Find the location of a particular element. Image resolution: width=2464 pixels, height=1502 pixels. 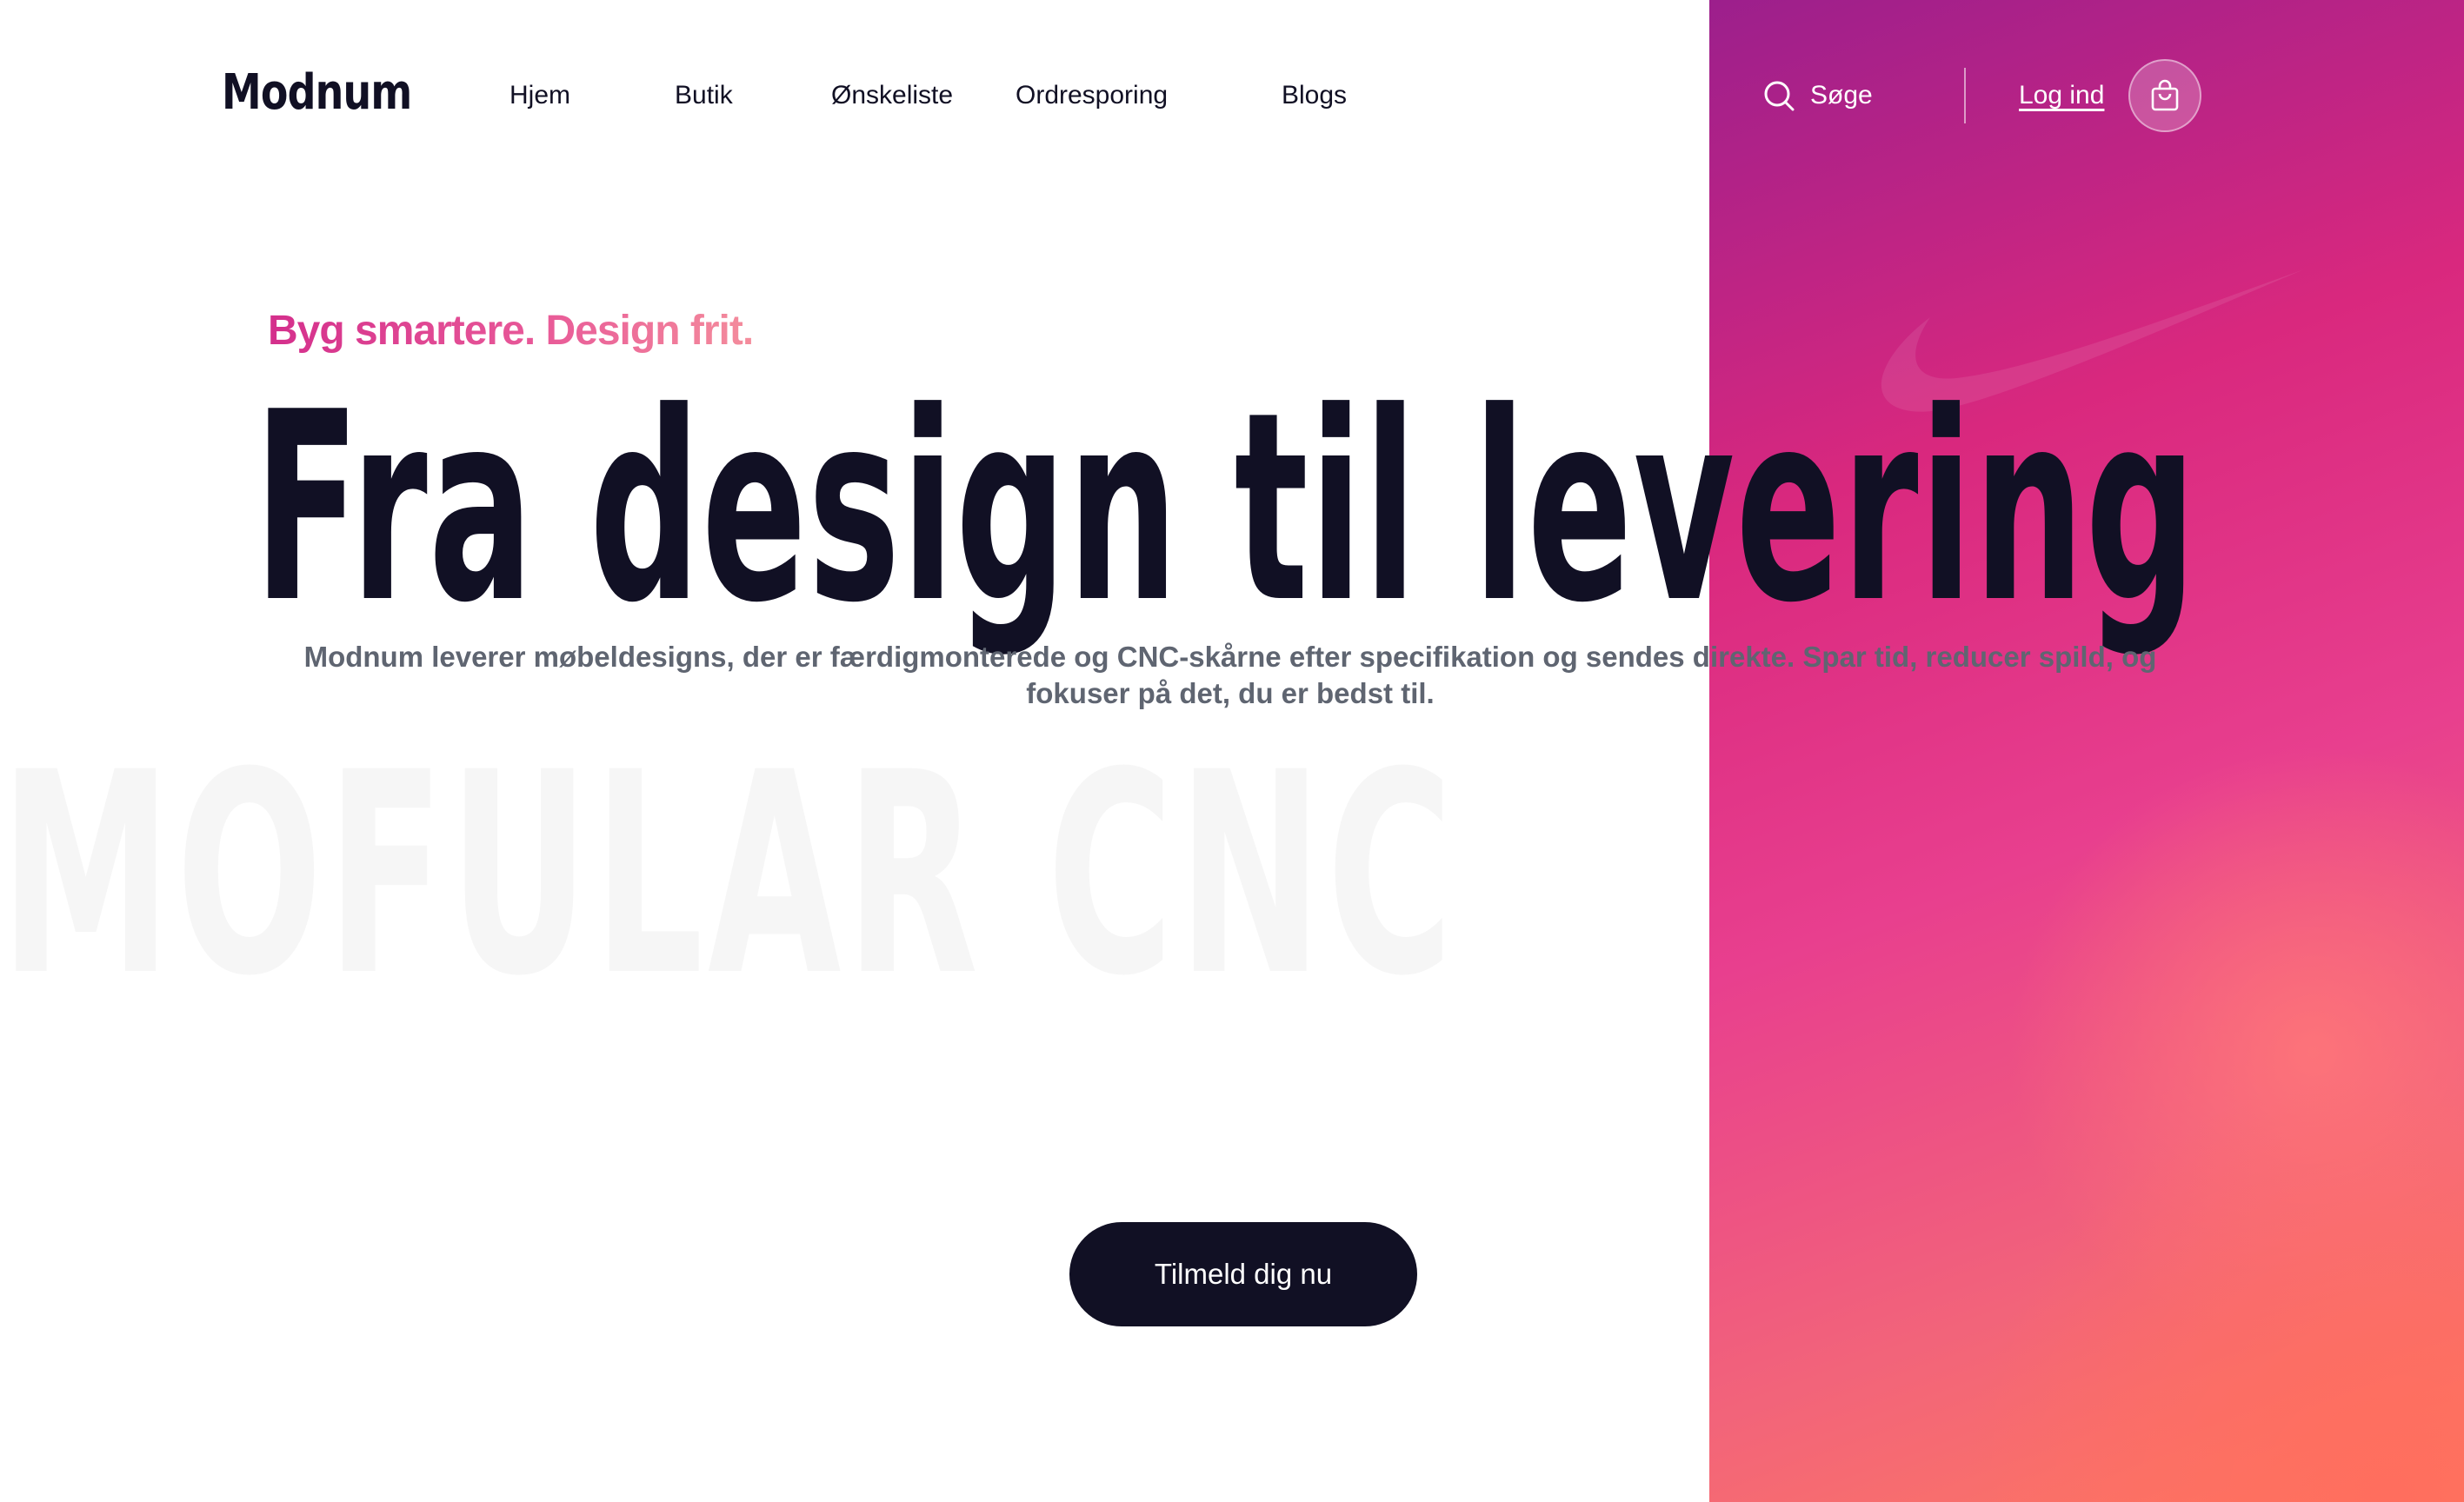

signup-cta-button: Tilmeld dig nu is located at coordinates (1243, 1274).